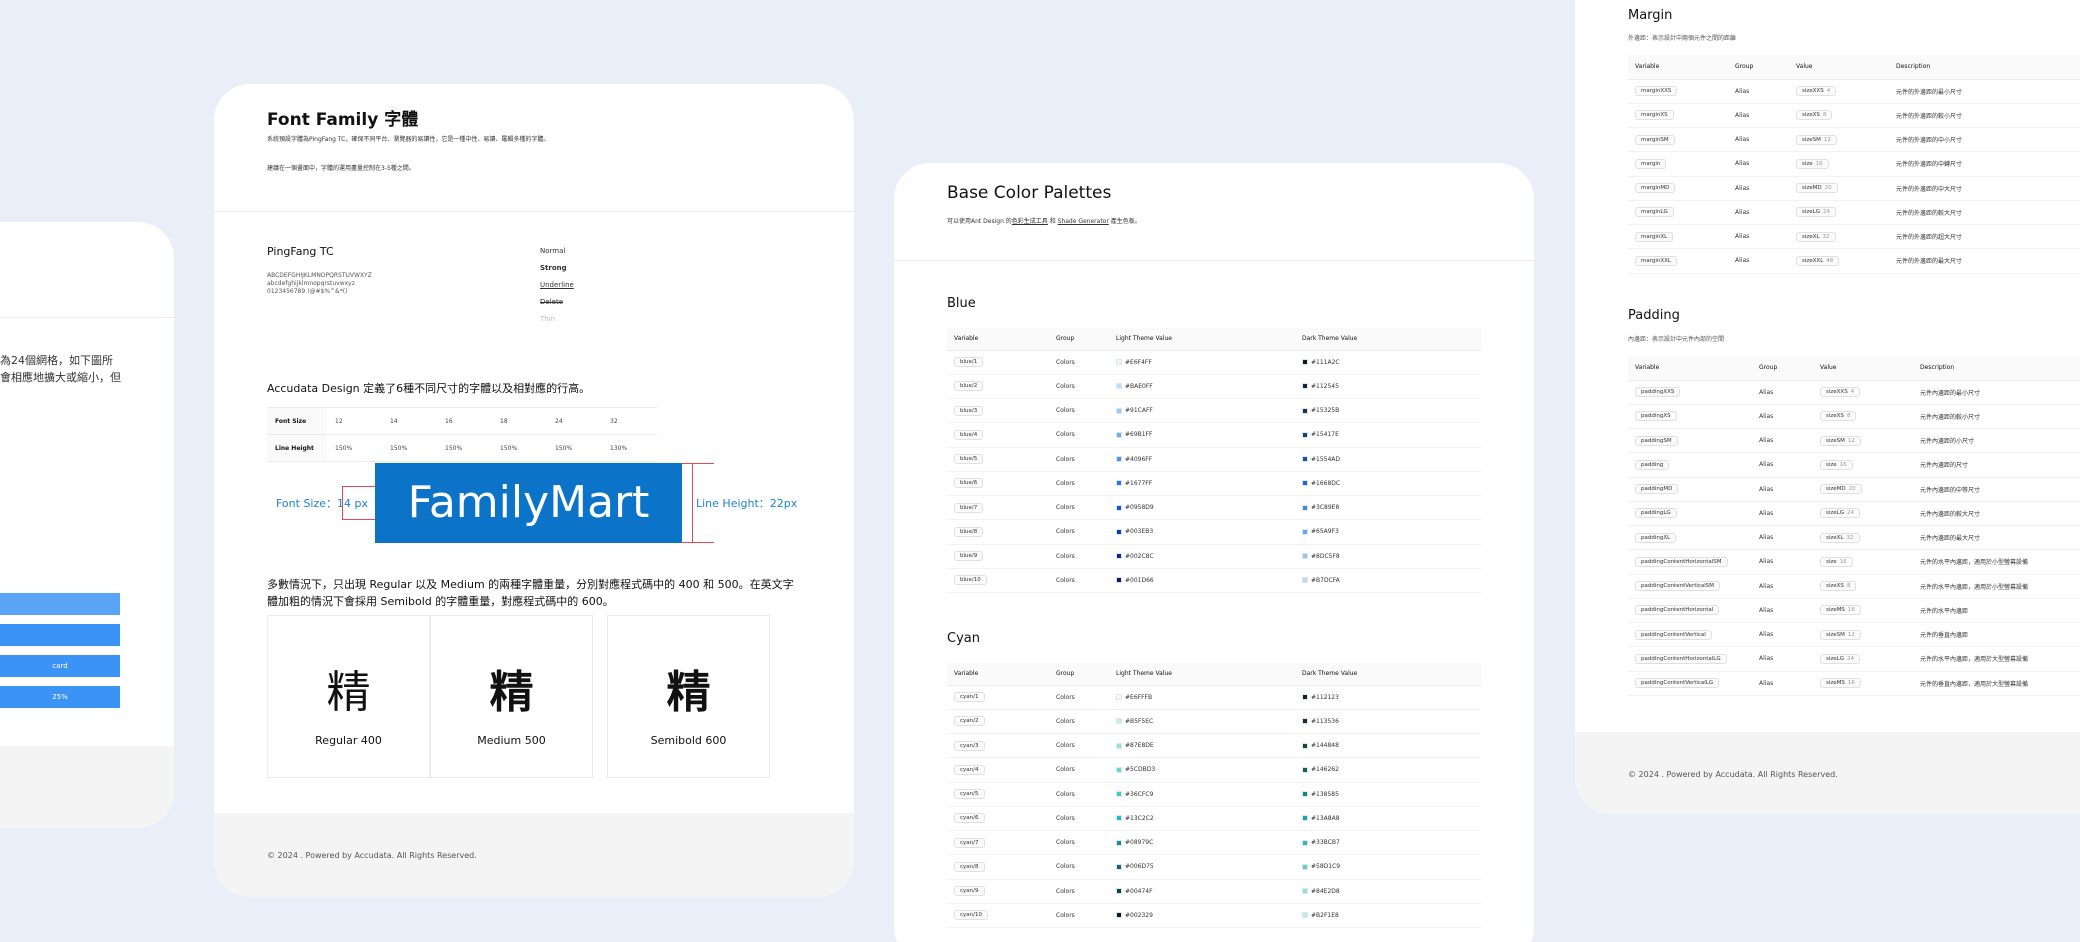  Describe the element at coordinates (1656, 440) in the screenshot. I see `variable-tag: paddingSM` at that location.